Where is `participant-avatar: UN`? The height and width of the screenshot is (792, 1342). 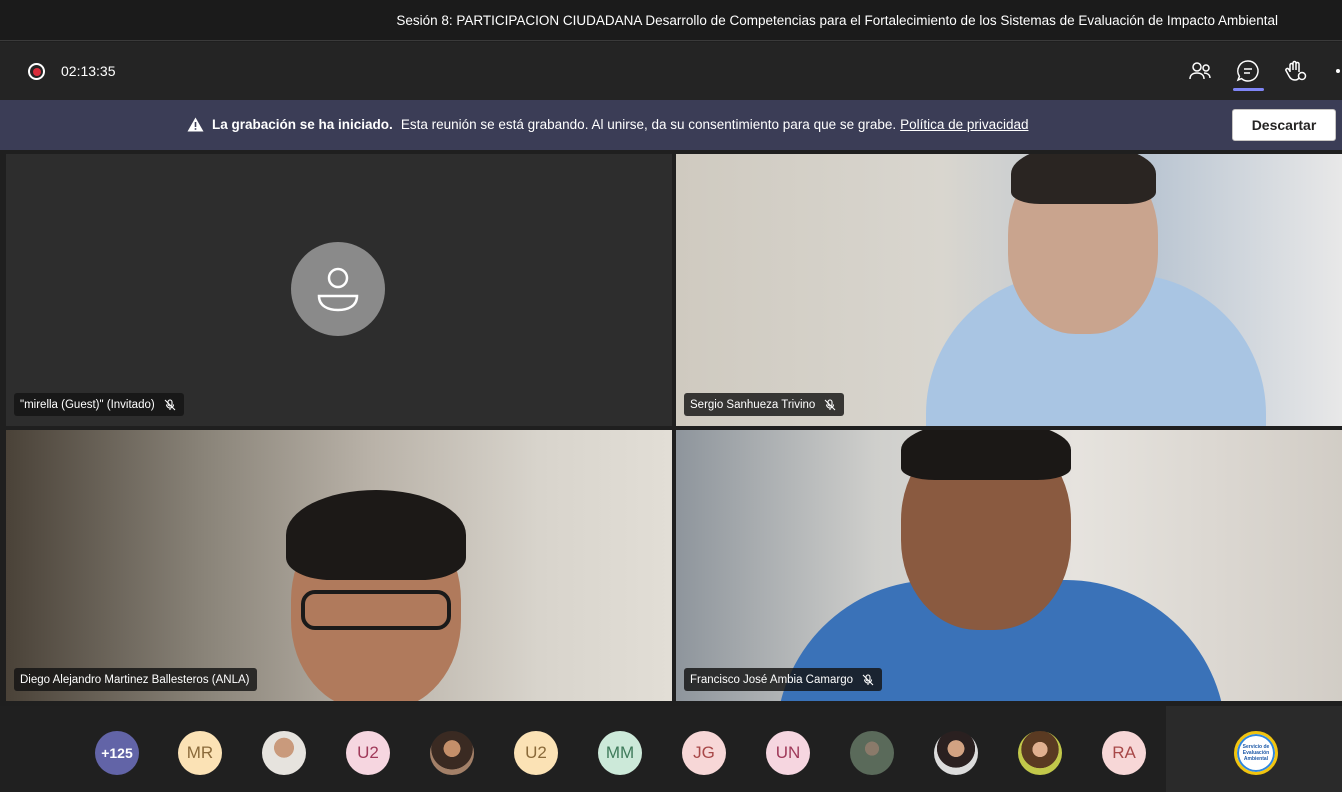 participant-avatar: UN is located at coordinates (788, 753).